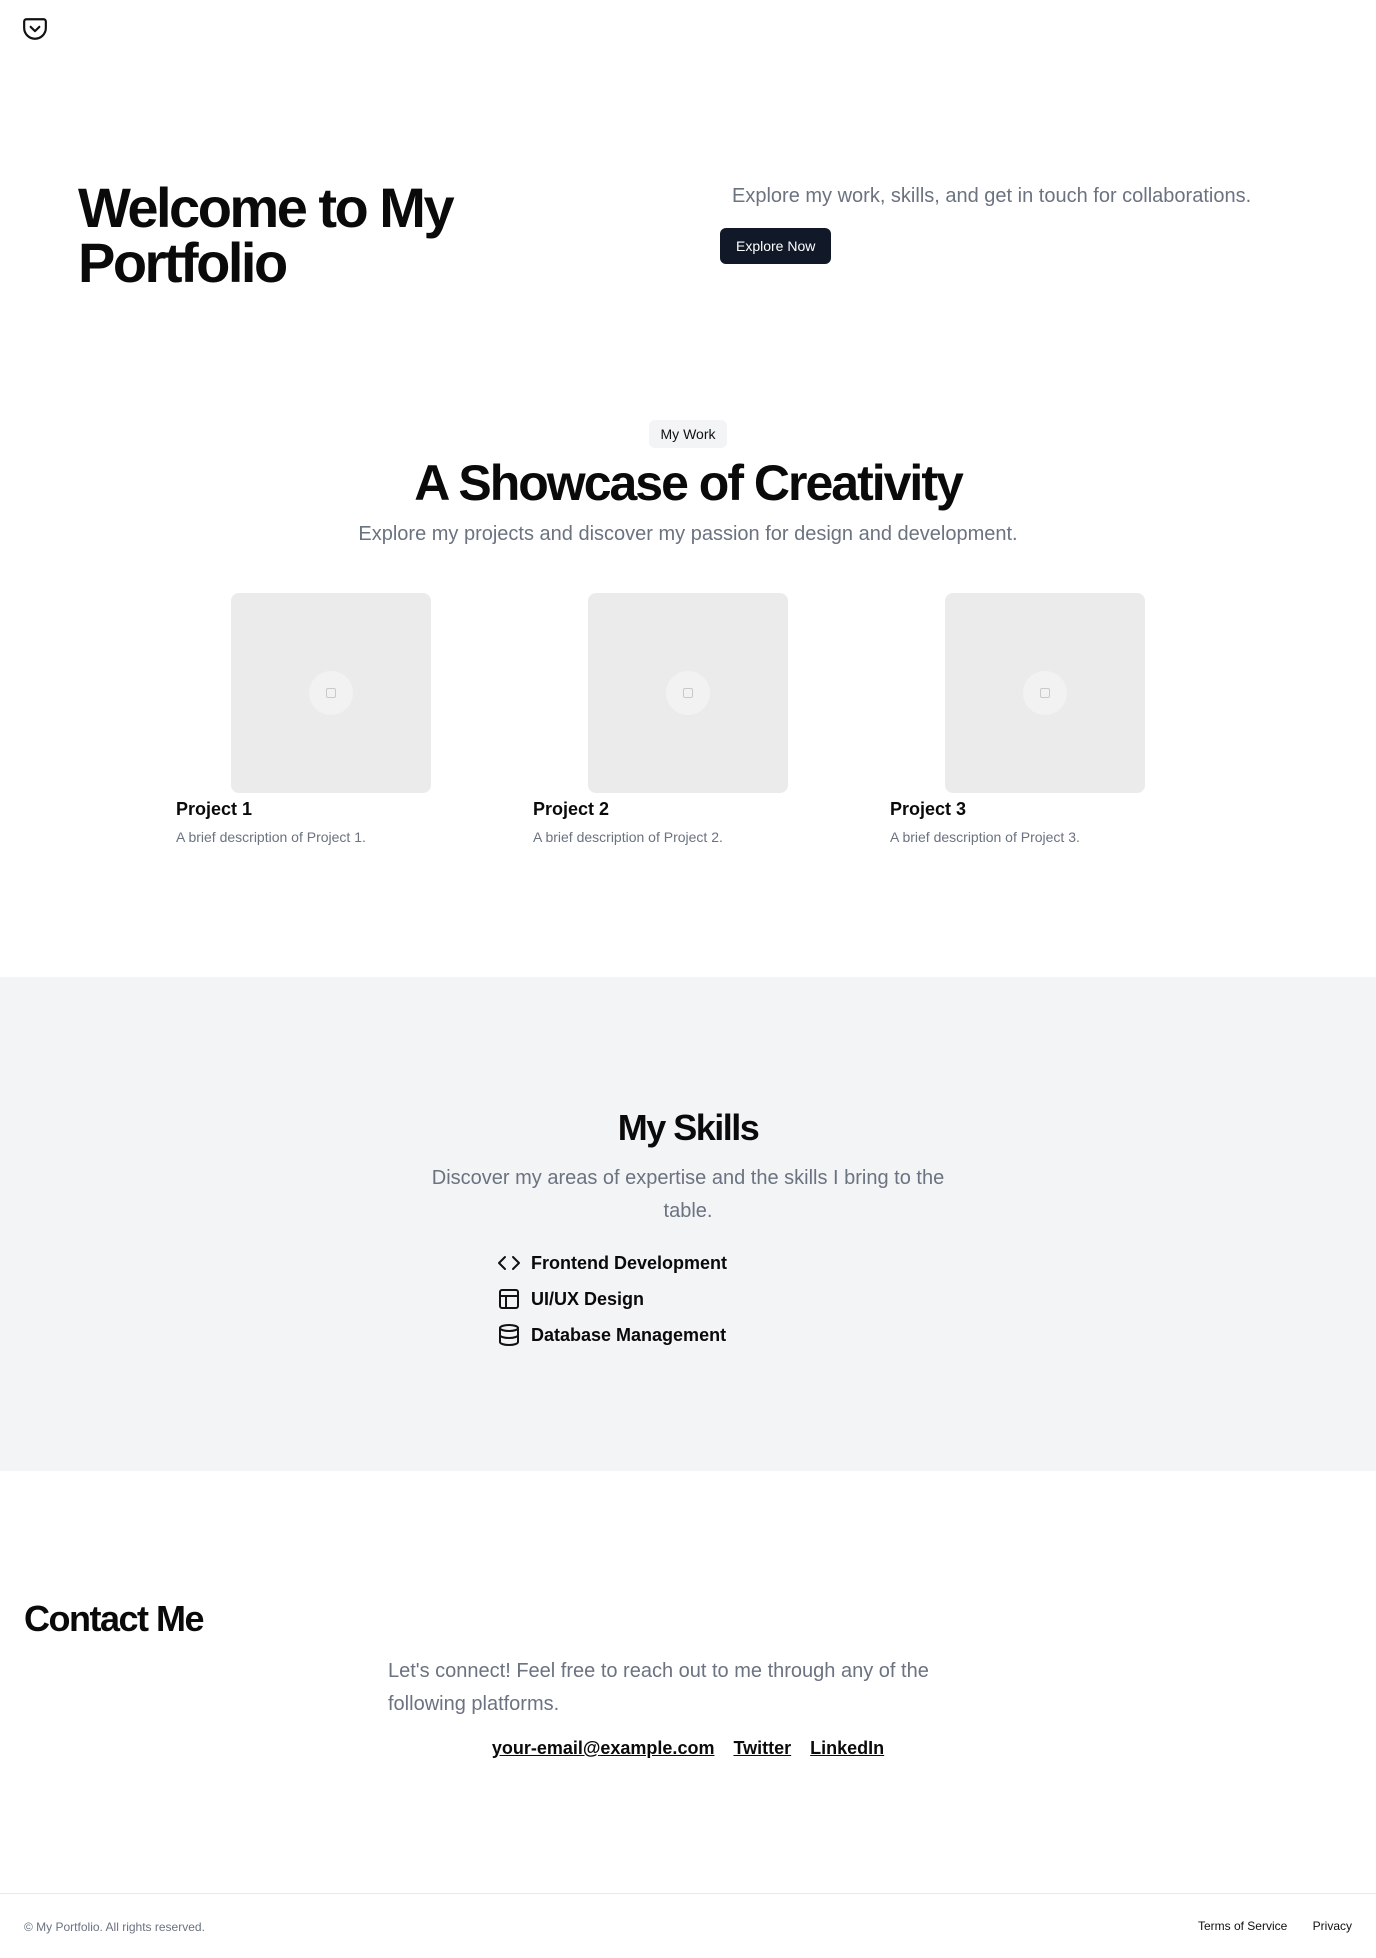 The height and width of the screenshot is (1958, 1376). What do you see at coordinates (271, 837) in the screenshot?
I see `project-description: A brief description of Project 1.` at bounding box center [271, 837].